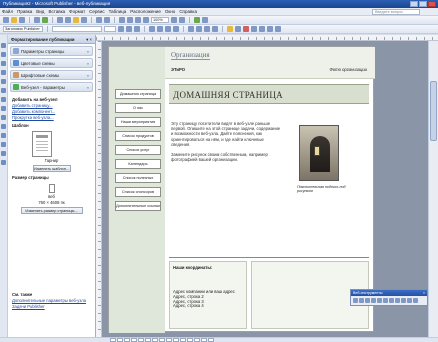 Image resolution: width=438 pixels, height=342 pixels. Describe the element at coordinates (138, 20) in the screenshot. I see `columns-icon` at that location.